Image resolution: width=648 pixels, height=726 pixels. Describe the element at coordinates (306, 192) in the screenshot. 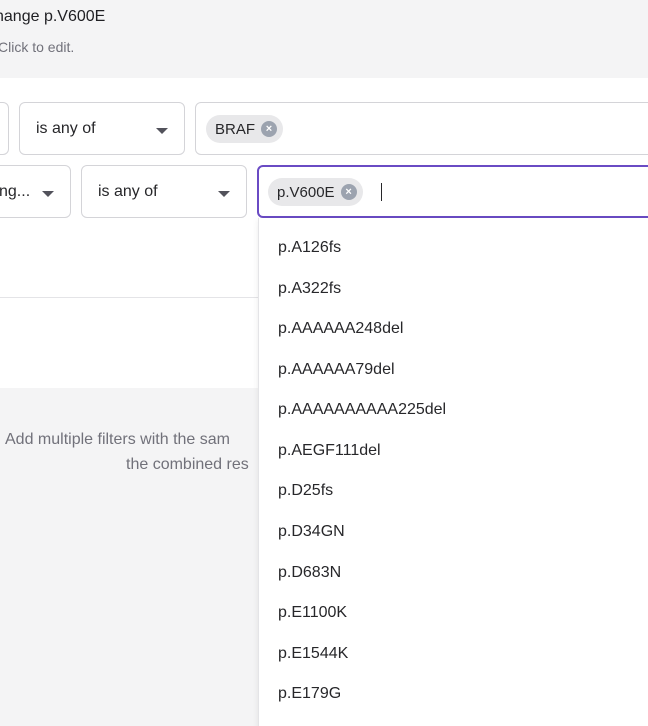

I see `chip-label: p.V600E` at that location.